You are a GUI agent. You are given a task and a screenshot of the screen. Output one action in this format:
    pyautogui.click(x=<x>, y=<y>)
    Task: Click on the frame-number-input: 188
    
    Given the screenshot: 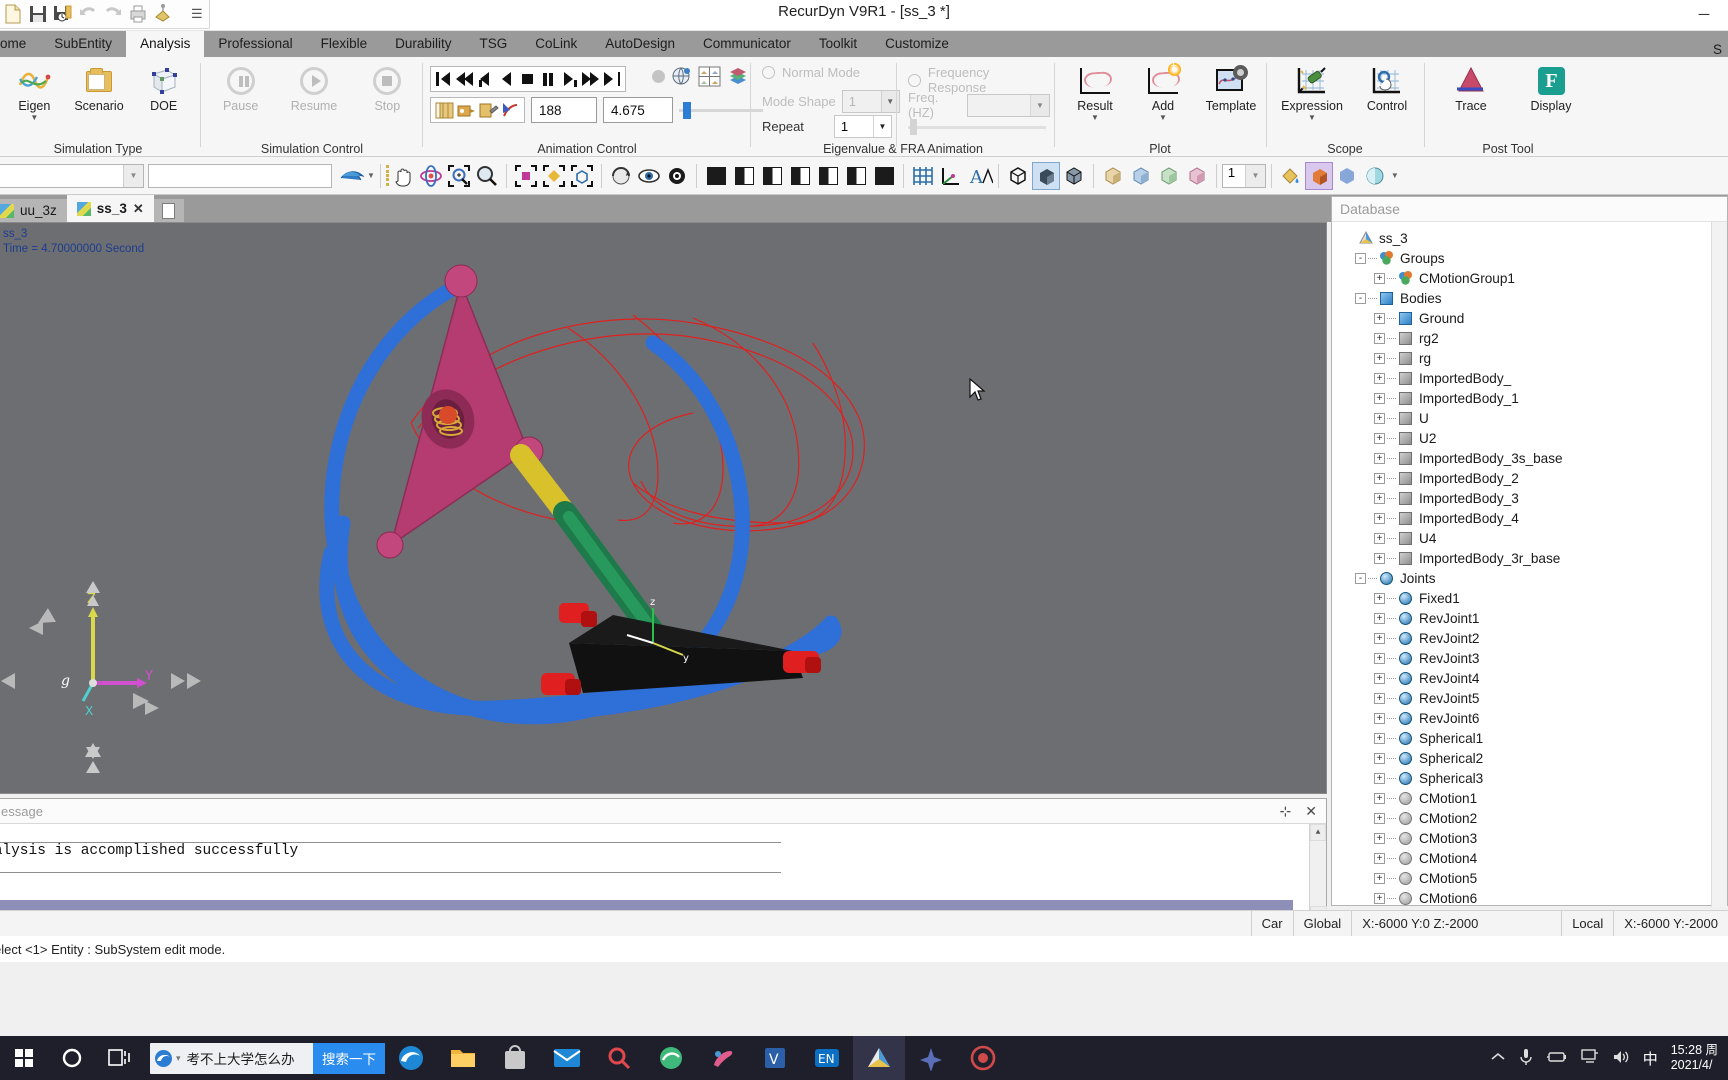 What is the action you would take?
    pyautogui.click(x=564, y=110)
    